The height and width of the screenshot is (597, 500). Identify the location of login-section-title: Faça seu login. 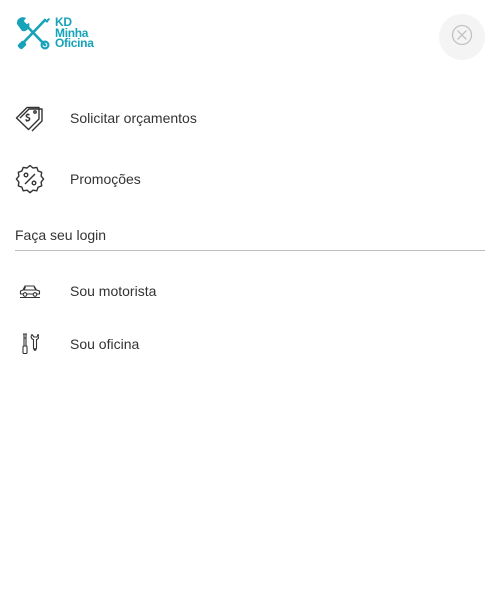
(61, 235).